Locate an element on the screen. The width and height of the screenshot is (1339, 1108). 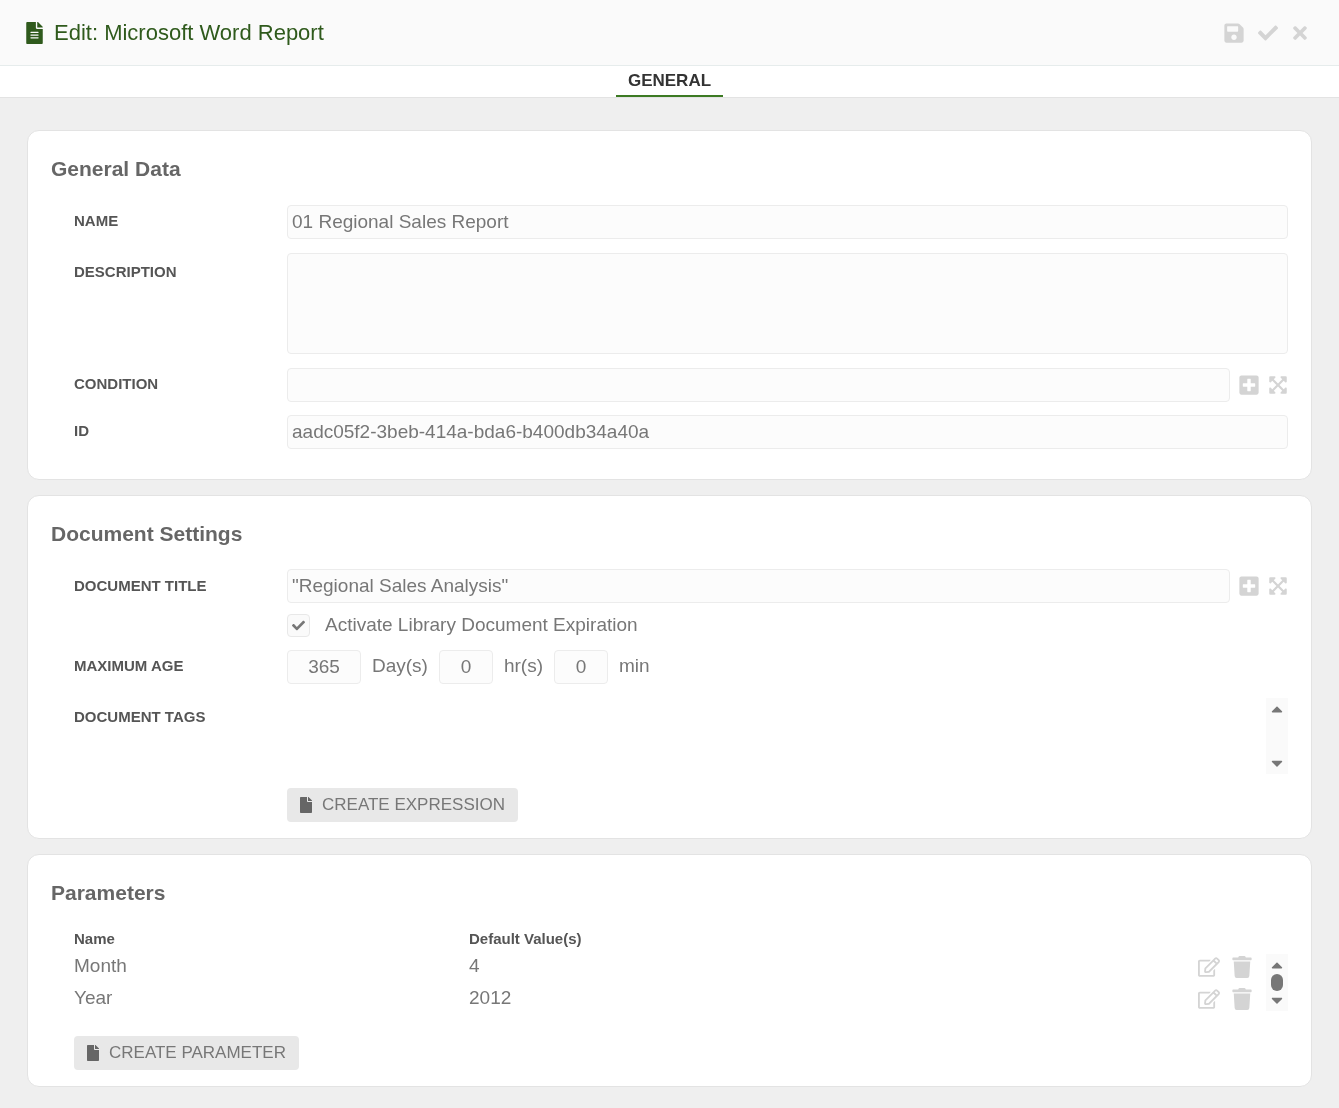
unit-label: Day(s) is located at coordinates (400, 666).